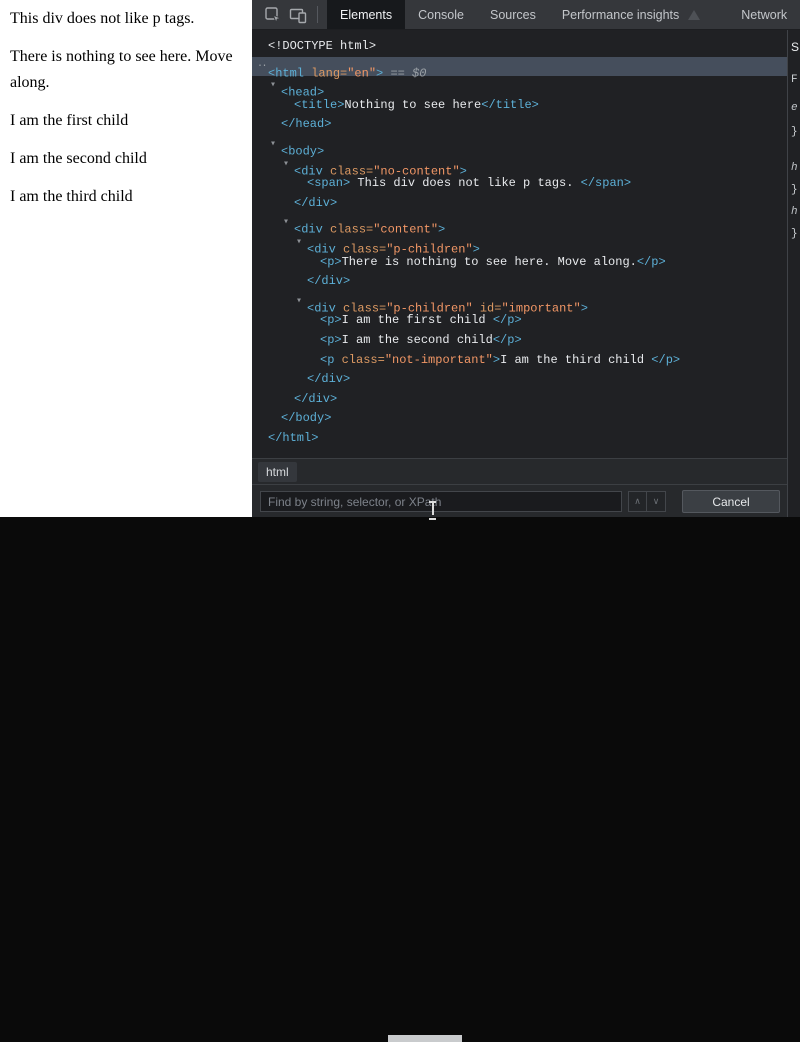  Describe the element at coordinates (606, 183) in the screenshot. I see `token-tag: </span>` at that location.